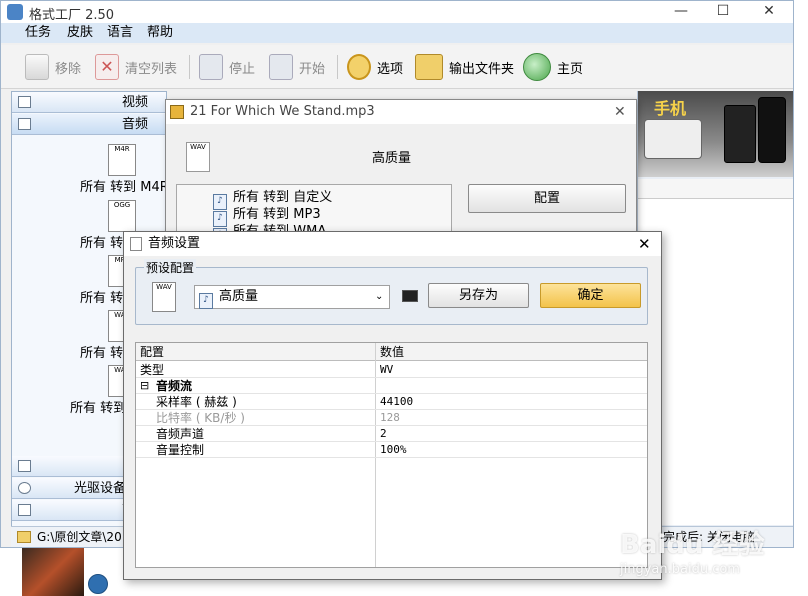 This screenshot has width=808, height=596. I want to click on grid-row-bitrate: 比特率 ( KB/秒 ) 128, so click(391, 418).